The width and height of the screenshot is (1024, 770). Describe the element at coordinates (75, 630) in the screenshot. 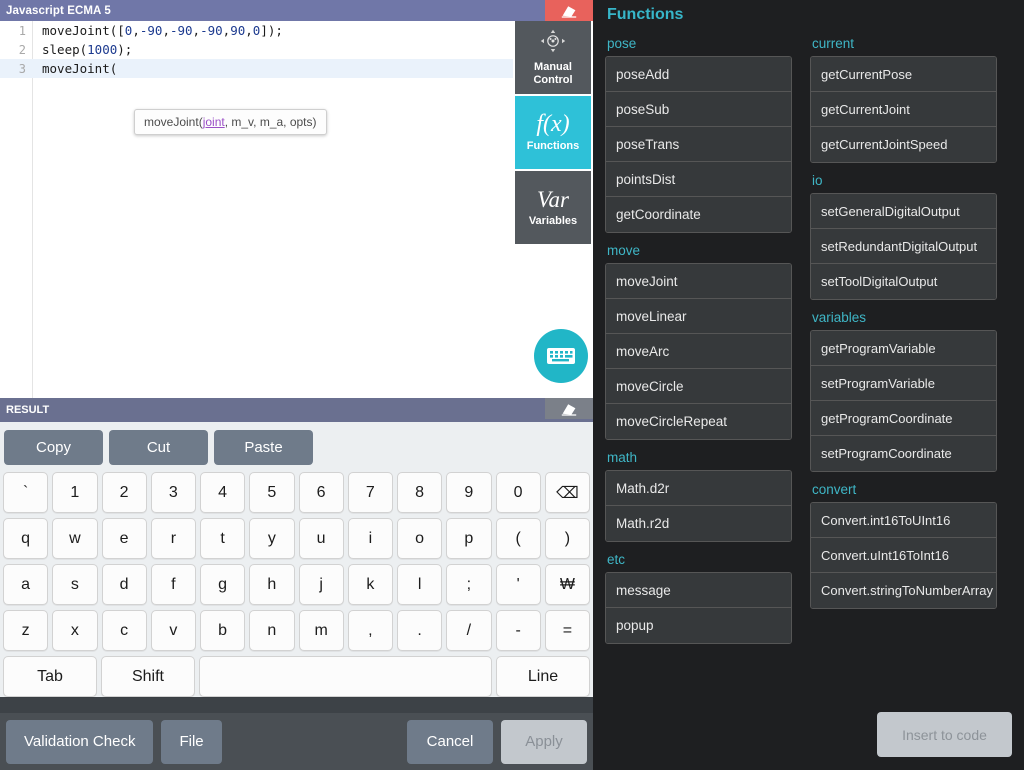

I see `key-x: x` at that location.